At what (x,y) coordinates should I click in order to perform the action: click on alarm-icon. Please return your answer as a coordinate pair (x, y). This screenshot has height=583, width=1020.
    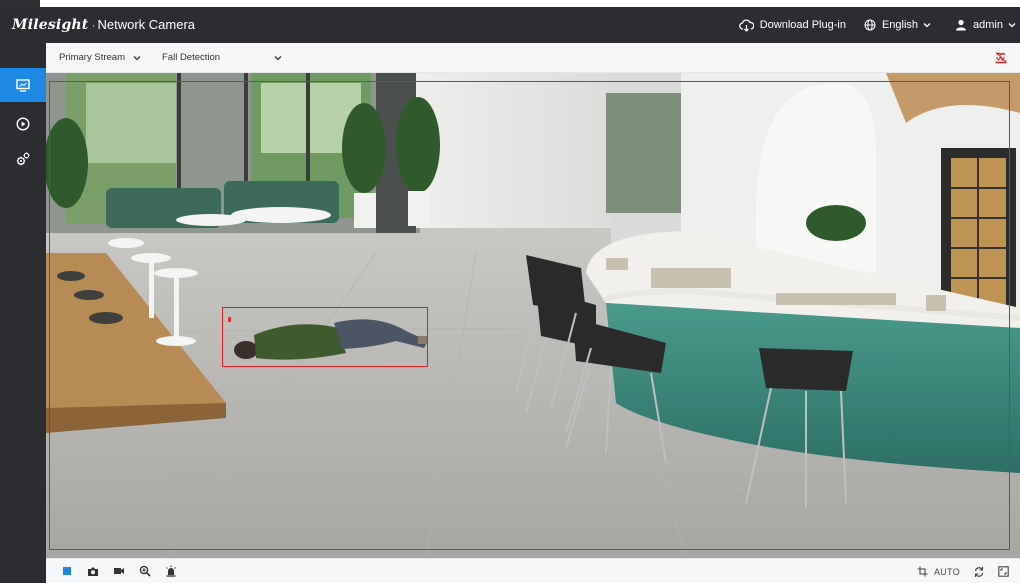
    Looking at the image, I should click on (171, 571).